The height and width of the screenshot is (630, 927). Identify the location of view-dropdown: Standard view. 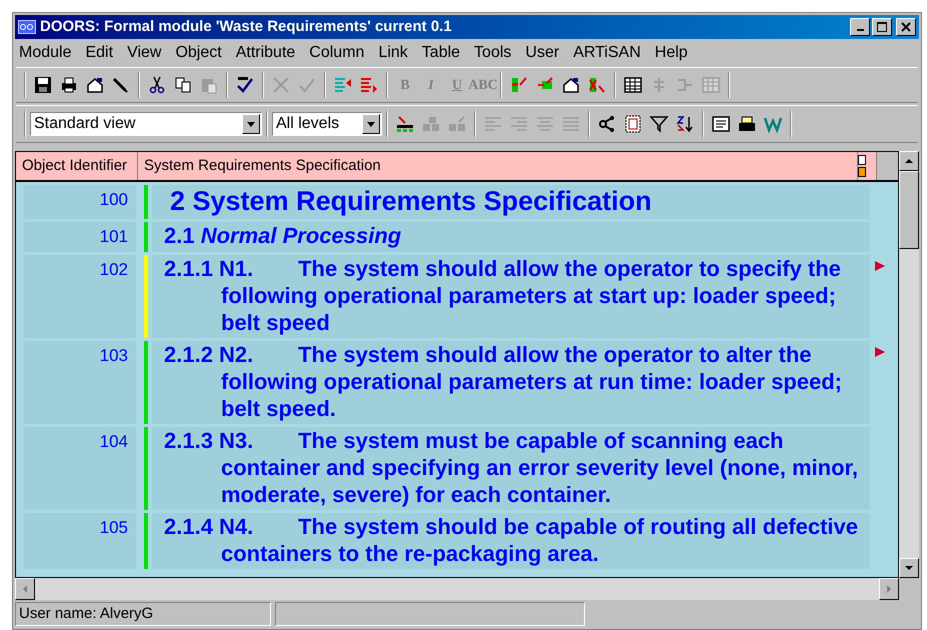
(146, 124).